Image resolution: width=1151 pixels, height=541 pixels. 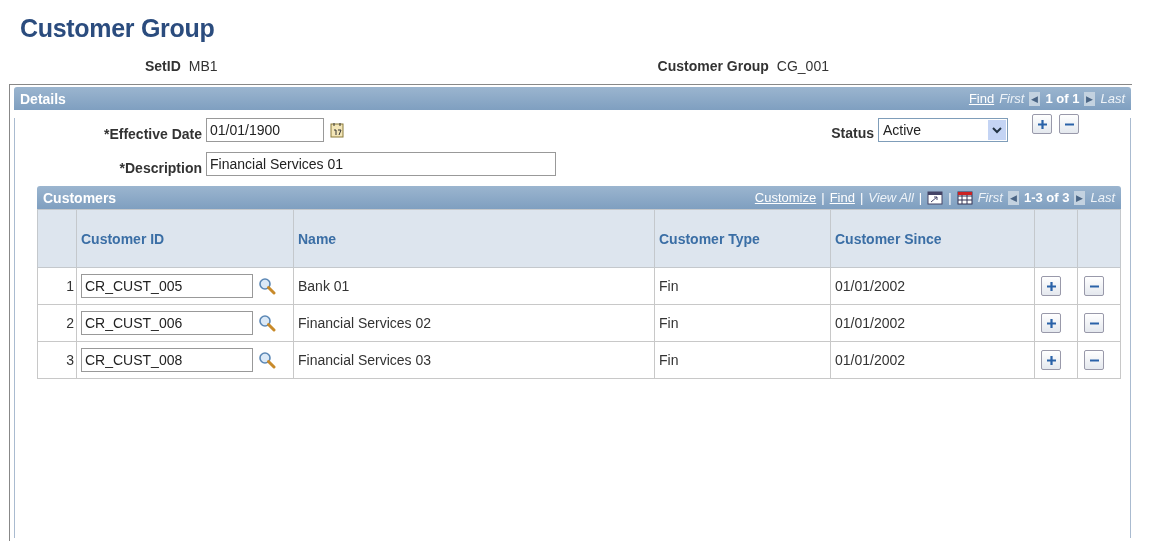 What do you see at coordinates (802, 66) in the screenshot?
I see `field-value: CG_001` at bounding box center [802, 66].